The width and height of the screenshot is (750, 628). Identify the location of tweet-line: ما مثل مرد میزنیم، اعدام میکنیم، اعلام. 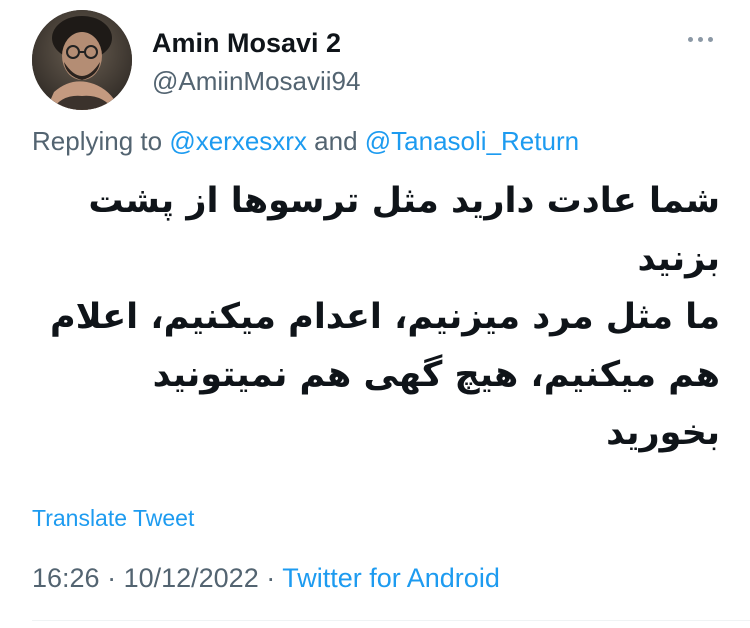
(385, 317).